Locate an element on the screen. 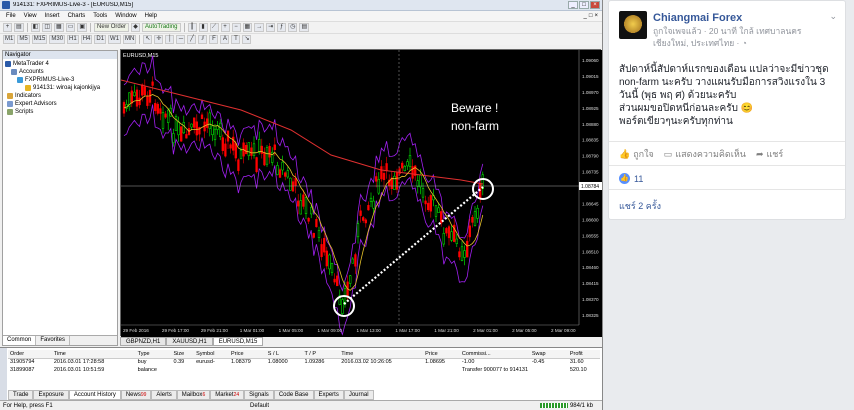  menu-view: View is located at coordinates (30, 16).